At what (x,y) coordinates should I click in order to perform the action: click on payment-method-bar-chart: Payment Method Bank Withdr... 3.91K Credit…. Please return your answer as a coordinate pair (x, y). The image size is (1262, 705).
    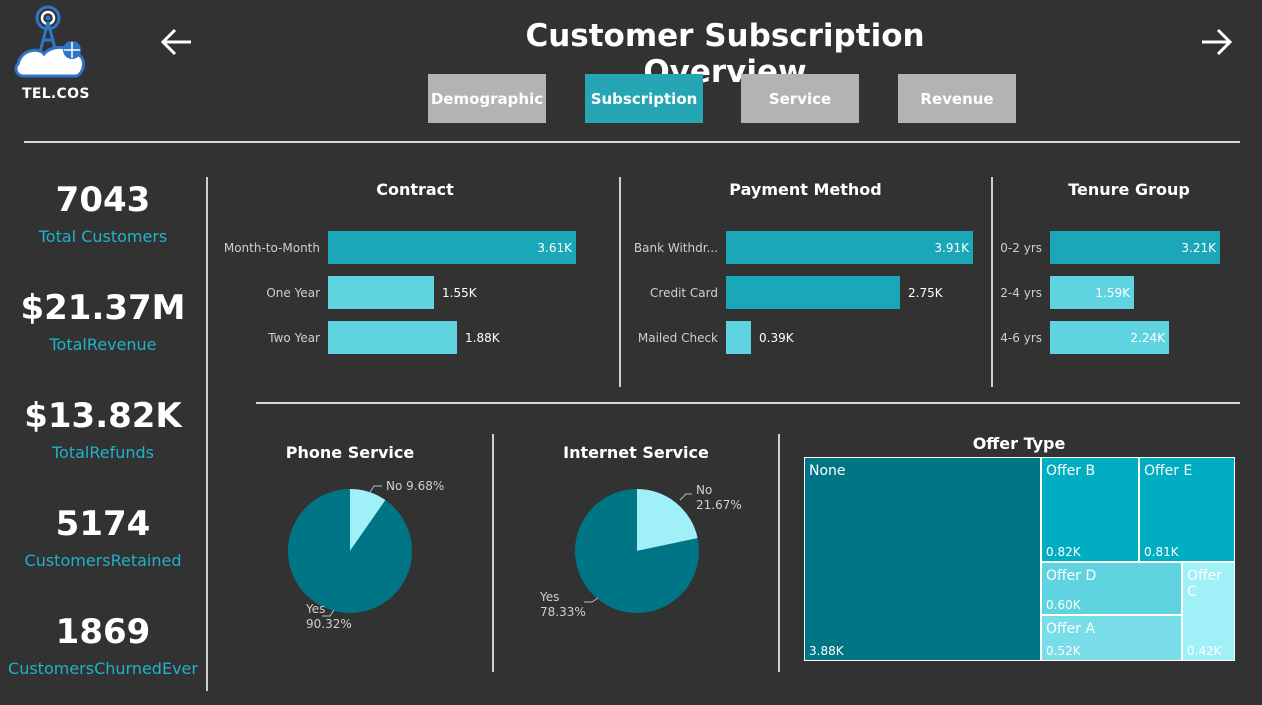
    Looking at the image, I should click on (805, 280).